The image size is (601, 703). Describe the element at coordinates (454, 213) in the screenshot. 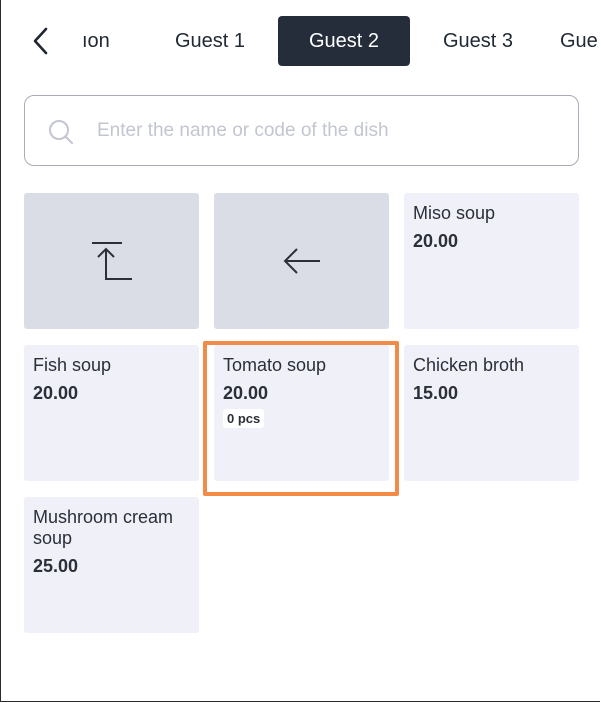

I see `dish-name: Miso soup` at that location.